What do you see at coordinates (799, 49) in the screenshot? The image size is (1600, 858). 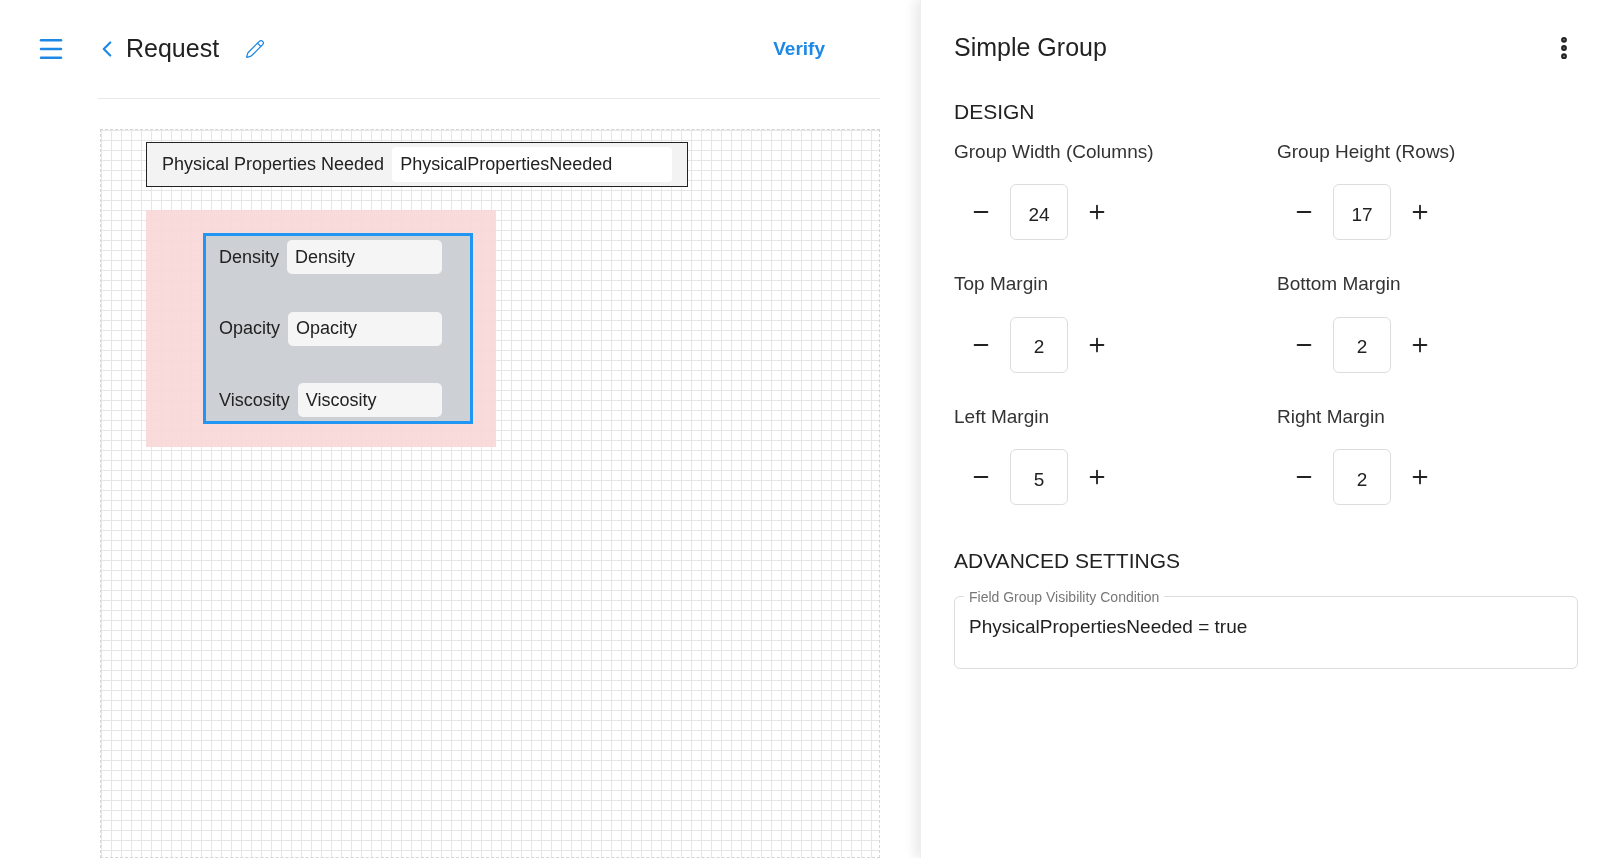 I see `verify-button: Verify` at bounding box center [799, 49].